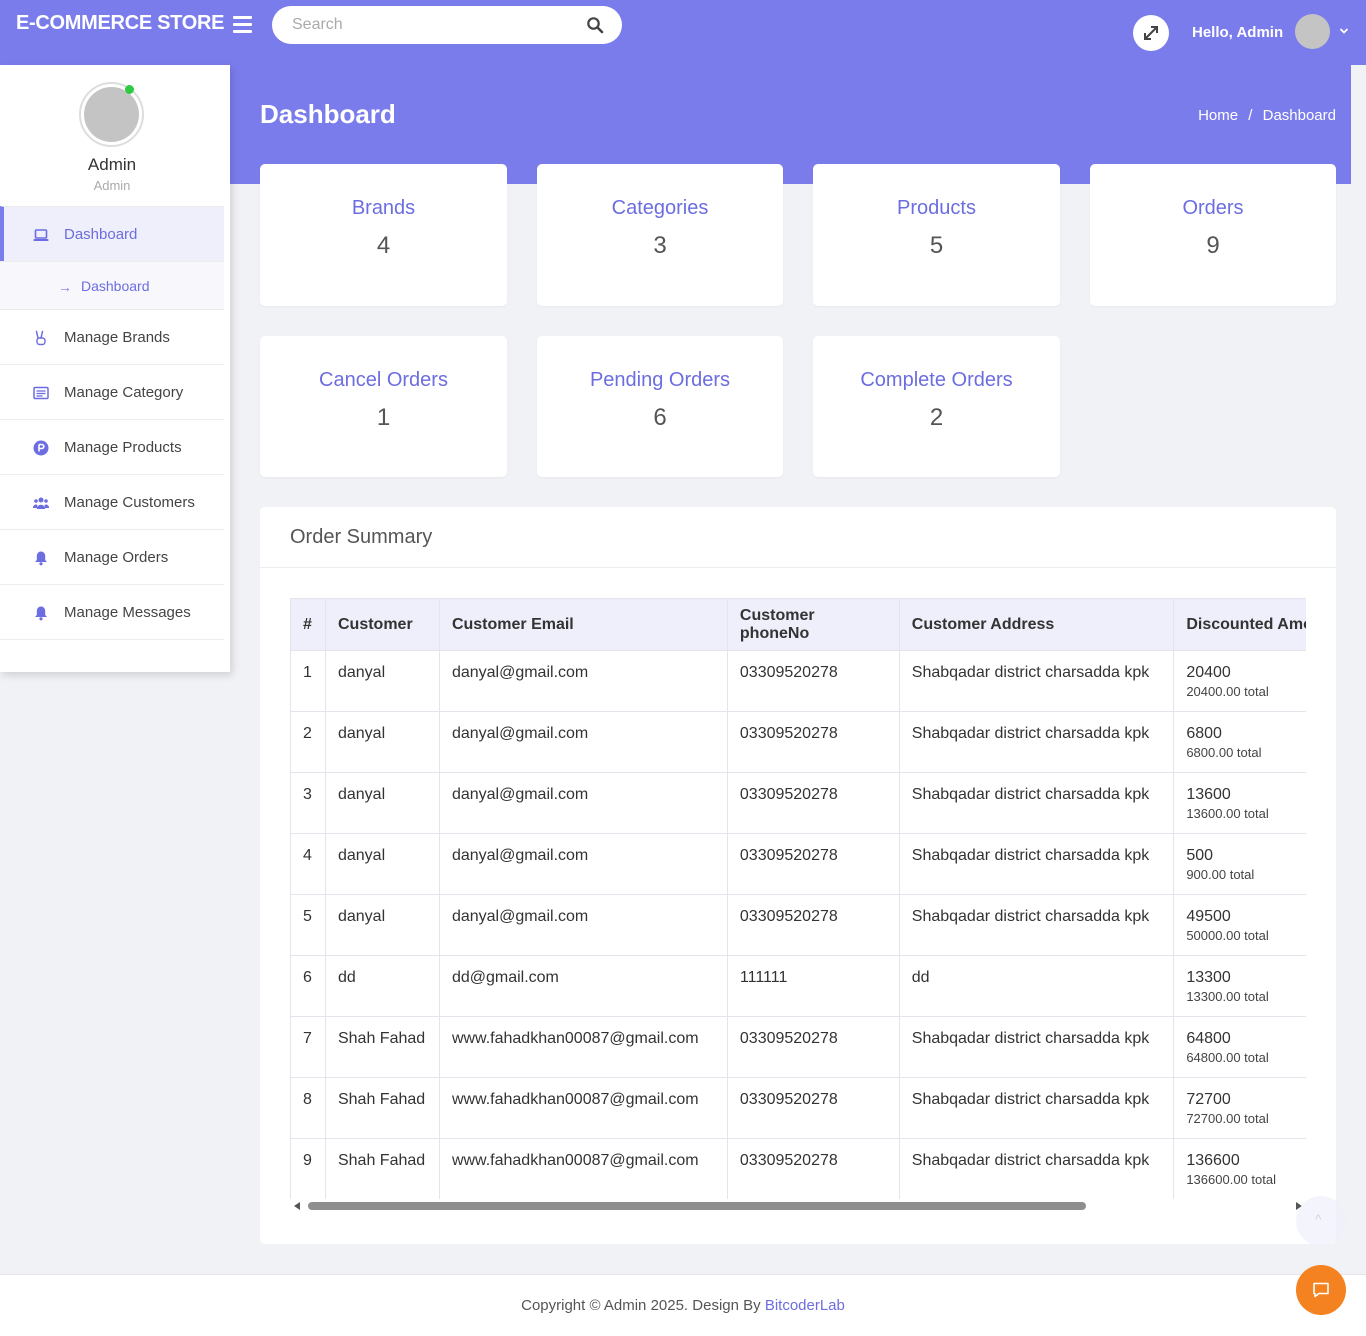 The height and width of the screenshot is (1336, 1366). What do you see at coordinates (1036, 624) in the screenshot?
I see `column-header-address: Customer Address` at bounding box center [1036, 624].